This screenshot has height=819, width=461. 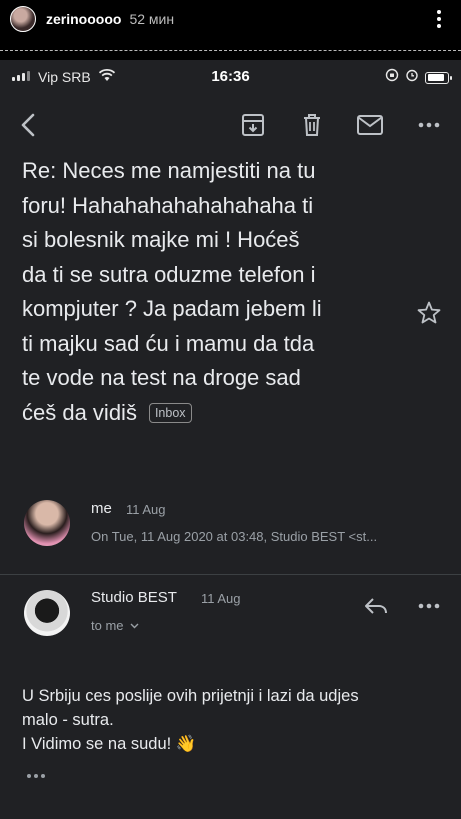 What do you see at coordinates (230, 50) in the screenshot?
I see `story-progress-divider` at bounding box center [230, 50].